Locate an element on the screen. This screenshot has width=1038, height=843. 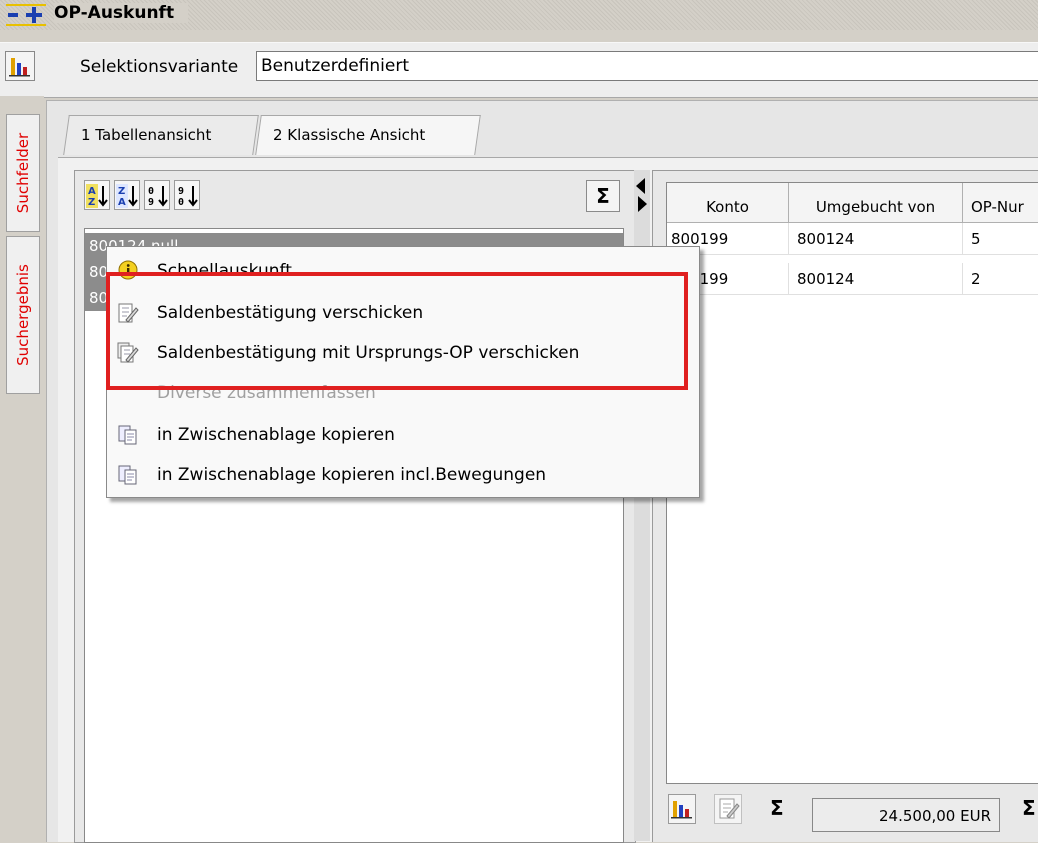
selection-row: Selektionsvariante Benutzerdefiniert is located at coordinates (519, 70).